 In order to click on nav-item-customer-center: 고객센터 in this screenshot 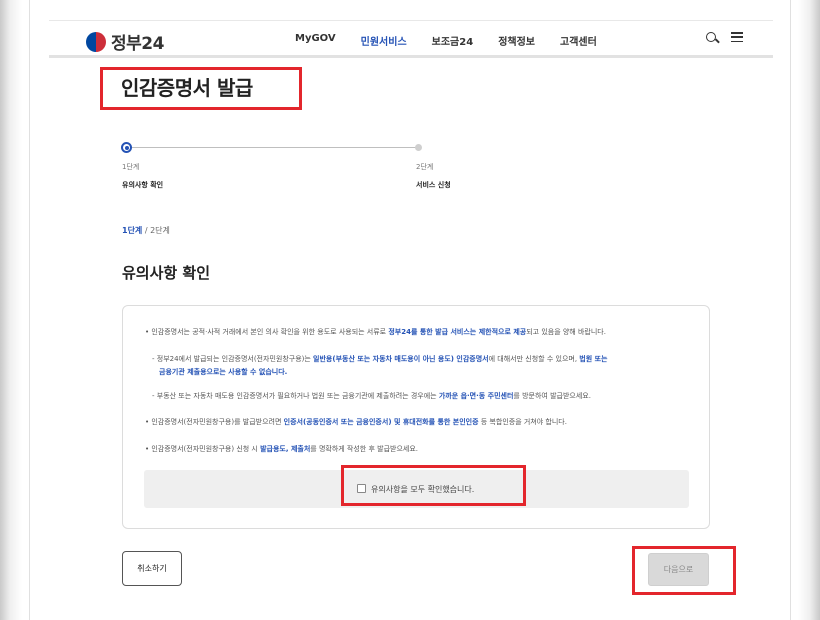, I will do `click(578, 40)`.